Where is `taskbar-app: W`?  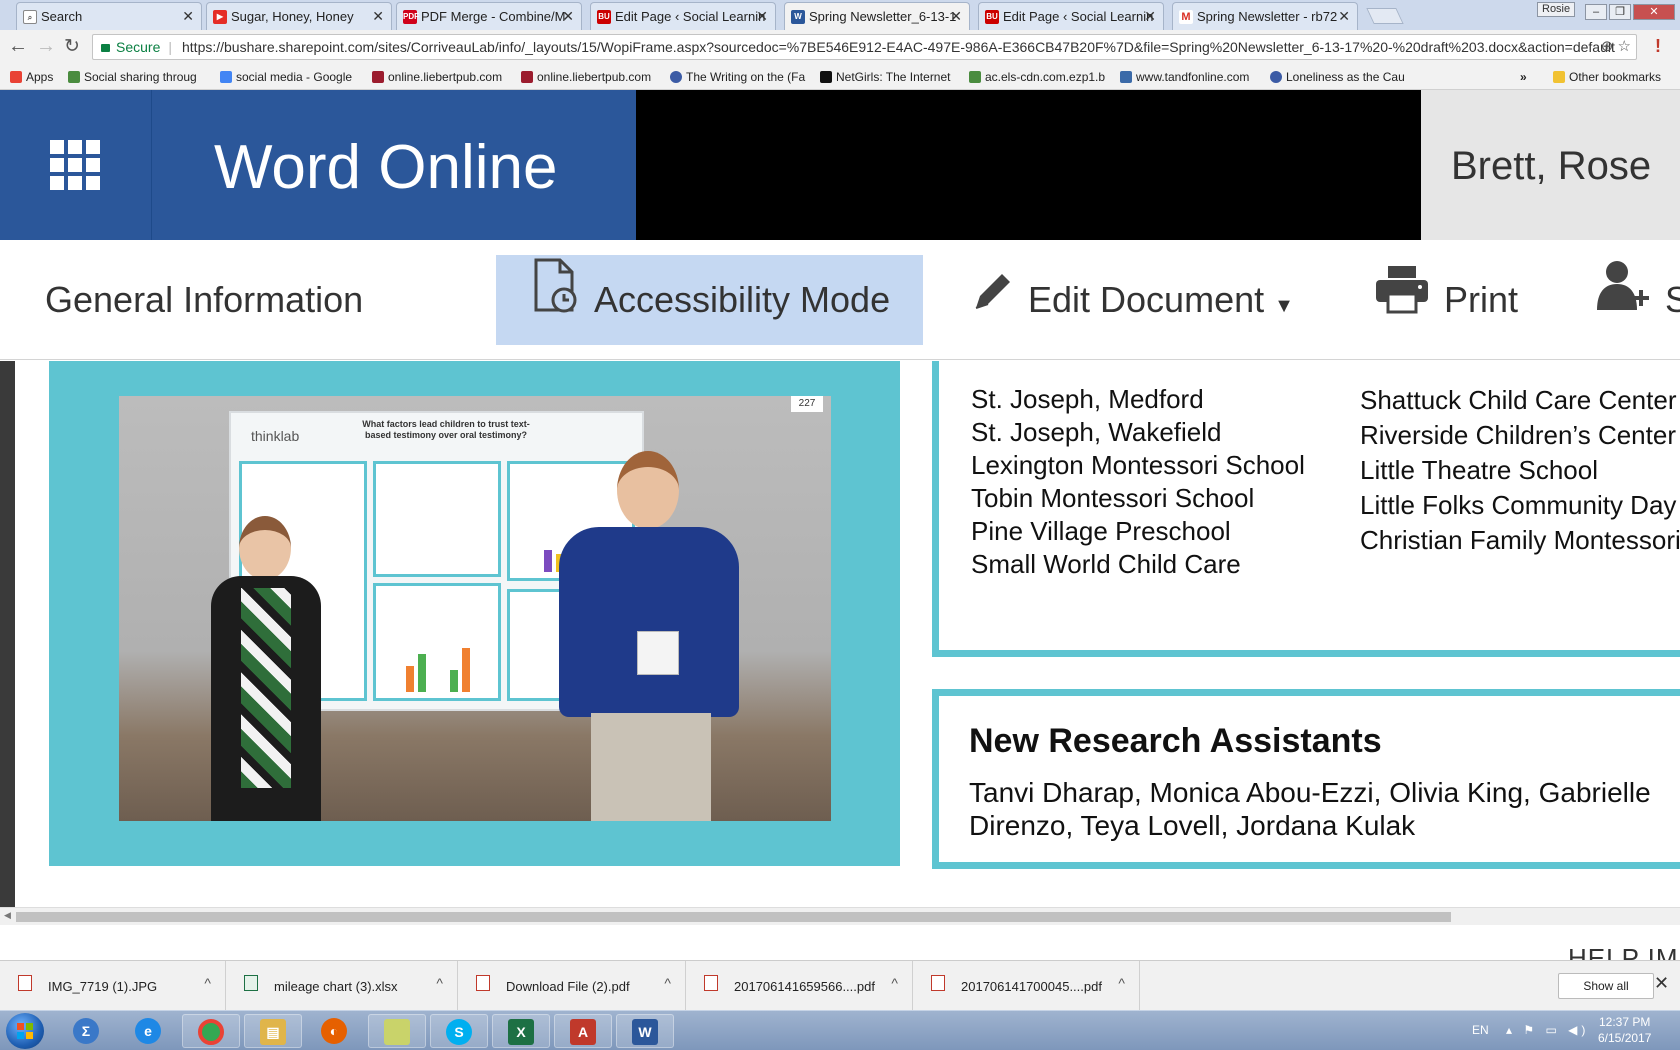 taskbar-app: W is located at coordinates (645, 1031).